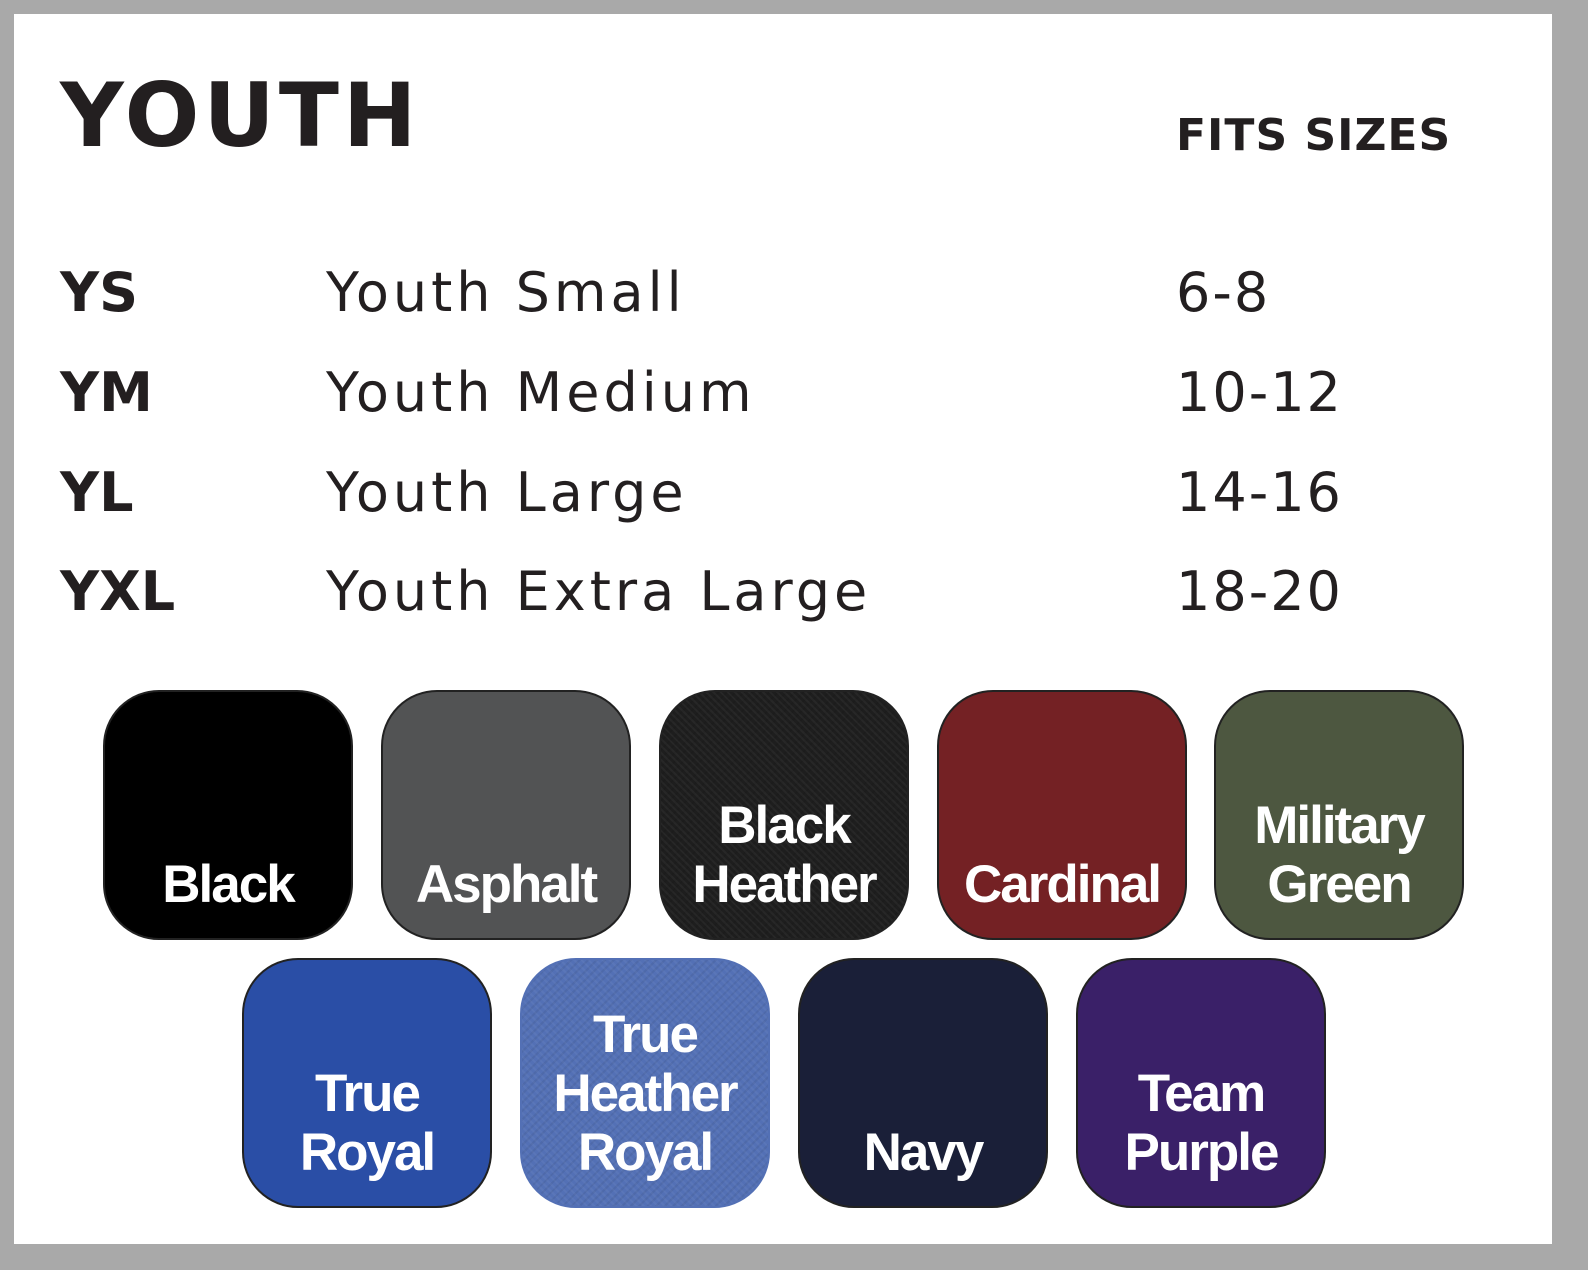 The height and width of the screenshot is (1270, 1588). What do you see at coordinates (228, 815) in the screenshot?
I see `color-swatch-black: Black` at bounding box center [228, 815].